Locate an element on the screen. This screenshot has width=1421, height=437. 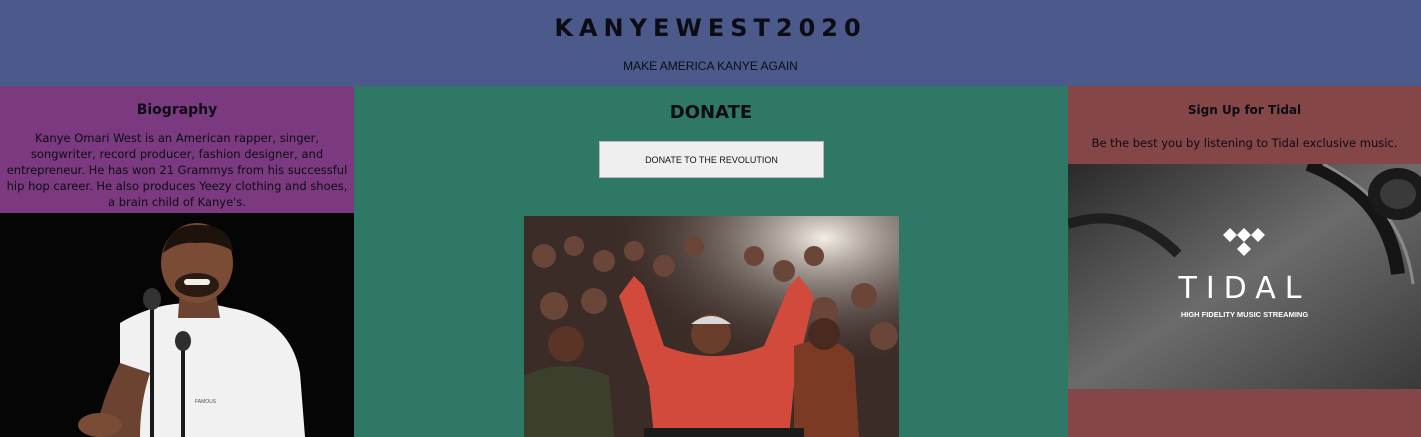
tidal-logo-text: TIDAL is located at coordinates (1244, 288).